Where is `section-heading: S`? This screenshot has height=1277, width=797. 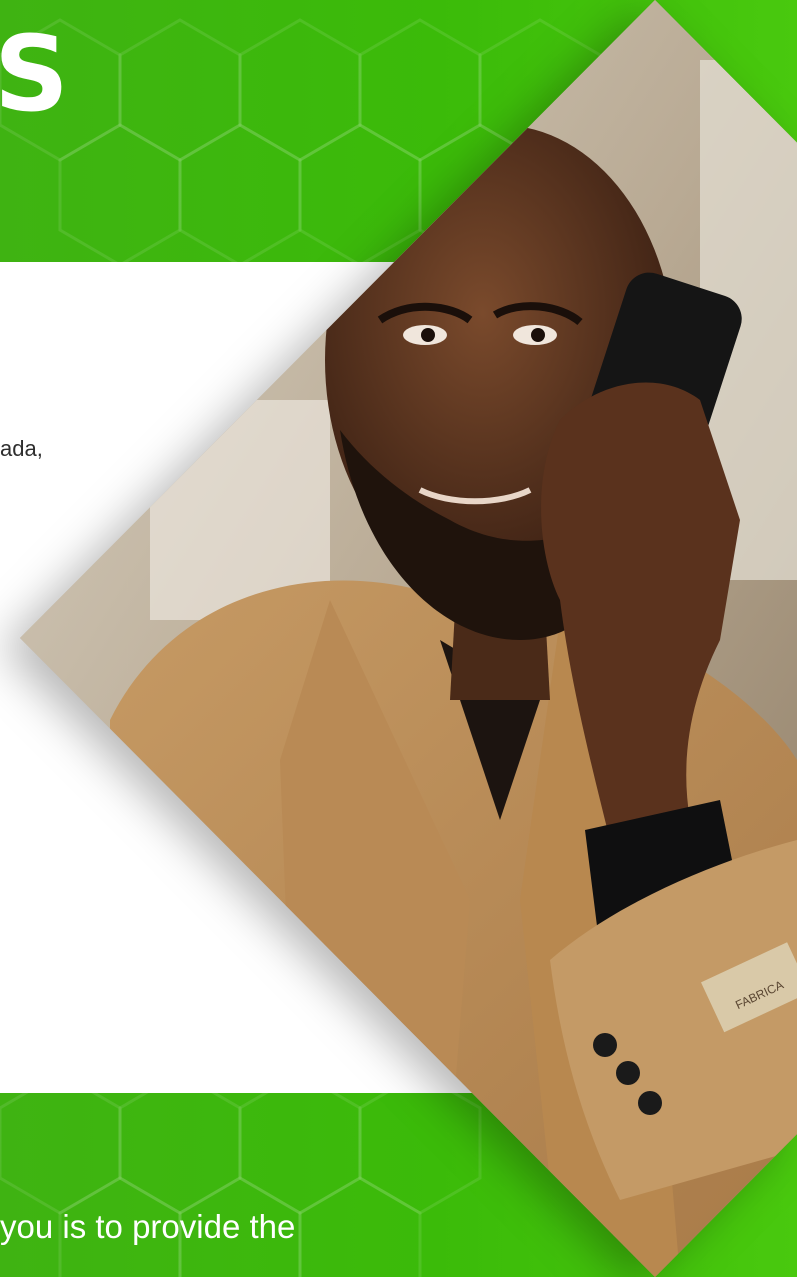
section-heading: S is located at coordinates (34, 74).